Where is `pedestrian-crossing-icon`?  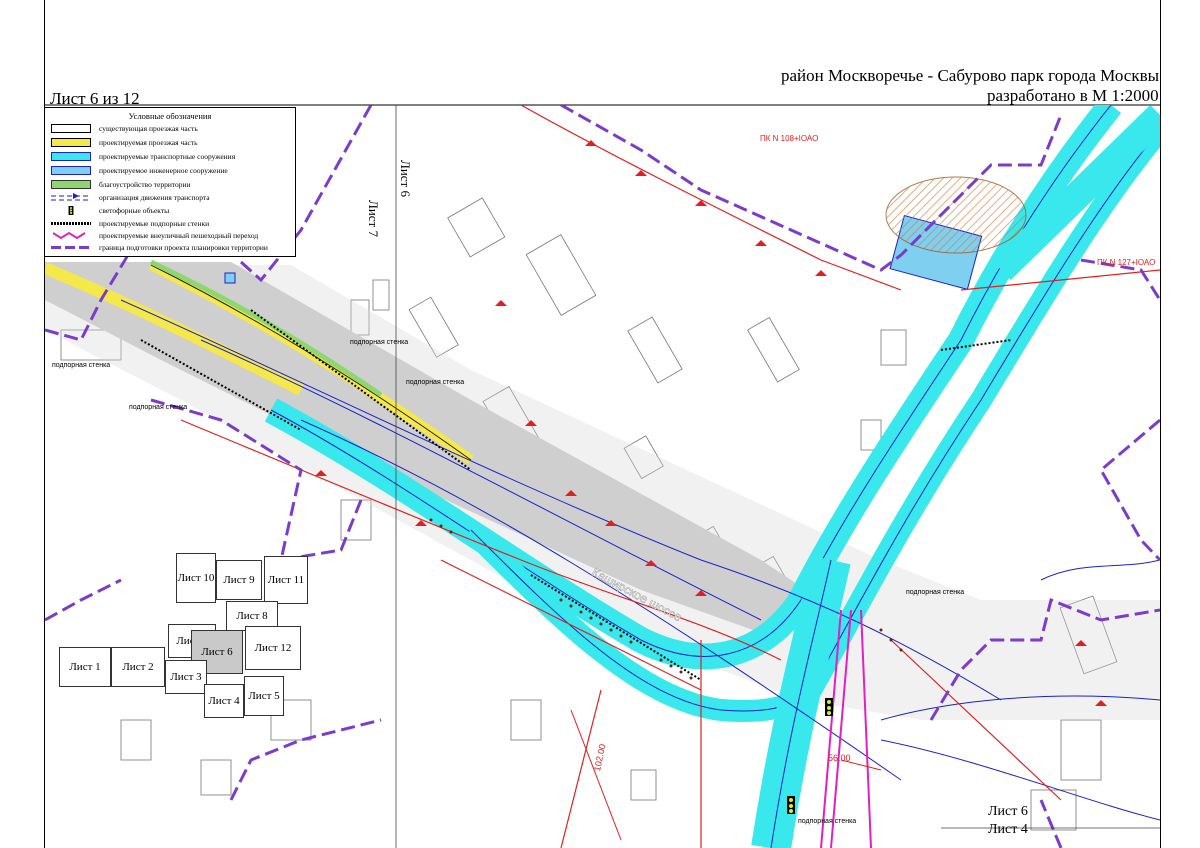
pedestrian-crossing-icon is located at coordinates (69, 235).